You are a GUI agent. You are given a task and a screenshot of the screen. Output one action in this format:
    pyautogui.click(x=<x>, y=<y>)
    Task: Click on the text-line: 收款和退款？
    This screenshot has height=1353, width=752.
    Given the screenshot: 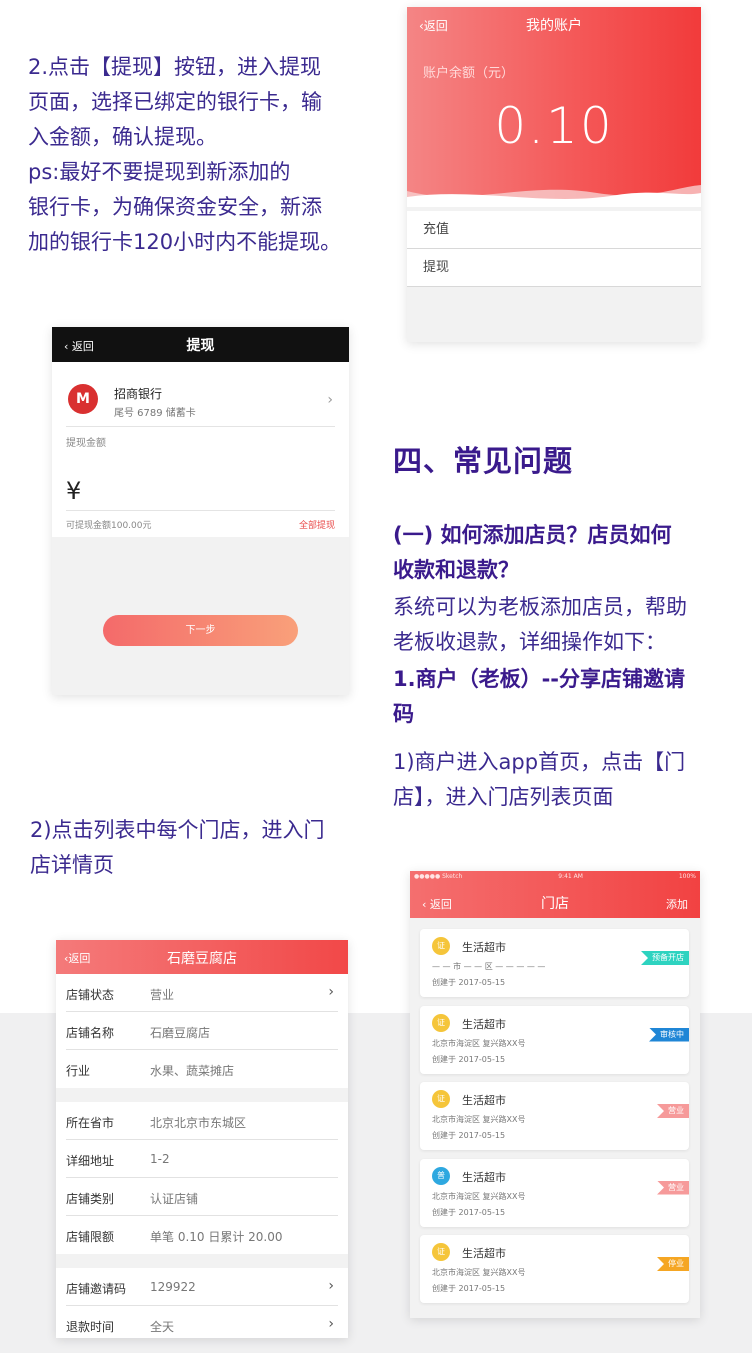 What is the action you would take?
    pyautogui.click(x=456, y=570)
    